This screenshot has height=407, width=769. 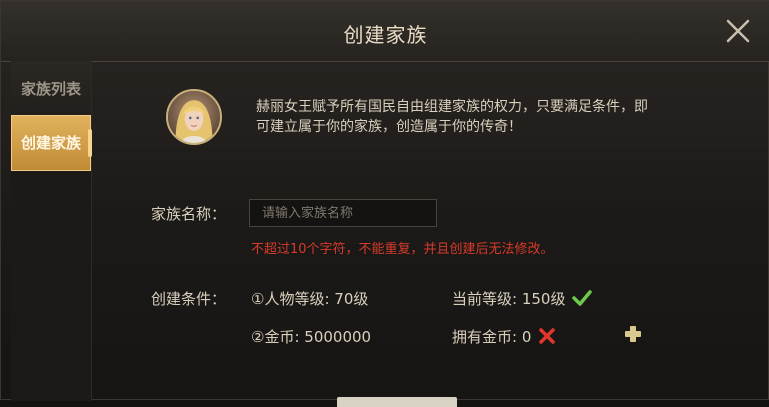 I want to click on clan-name-input, so click(x=343, y=213).